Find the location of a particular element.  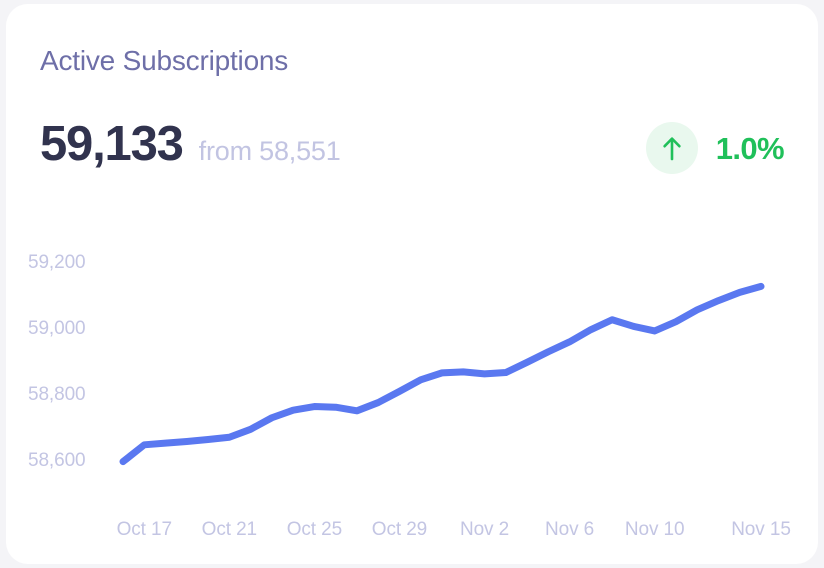

x-axis-tick: Oct 25 is located at coordinates (314, 529).